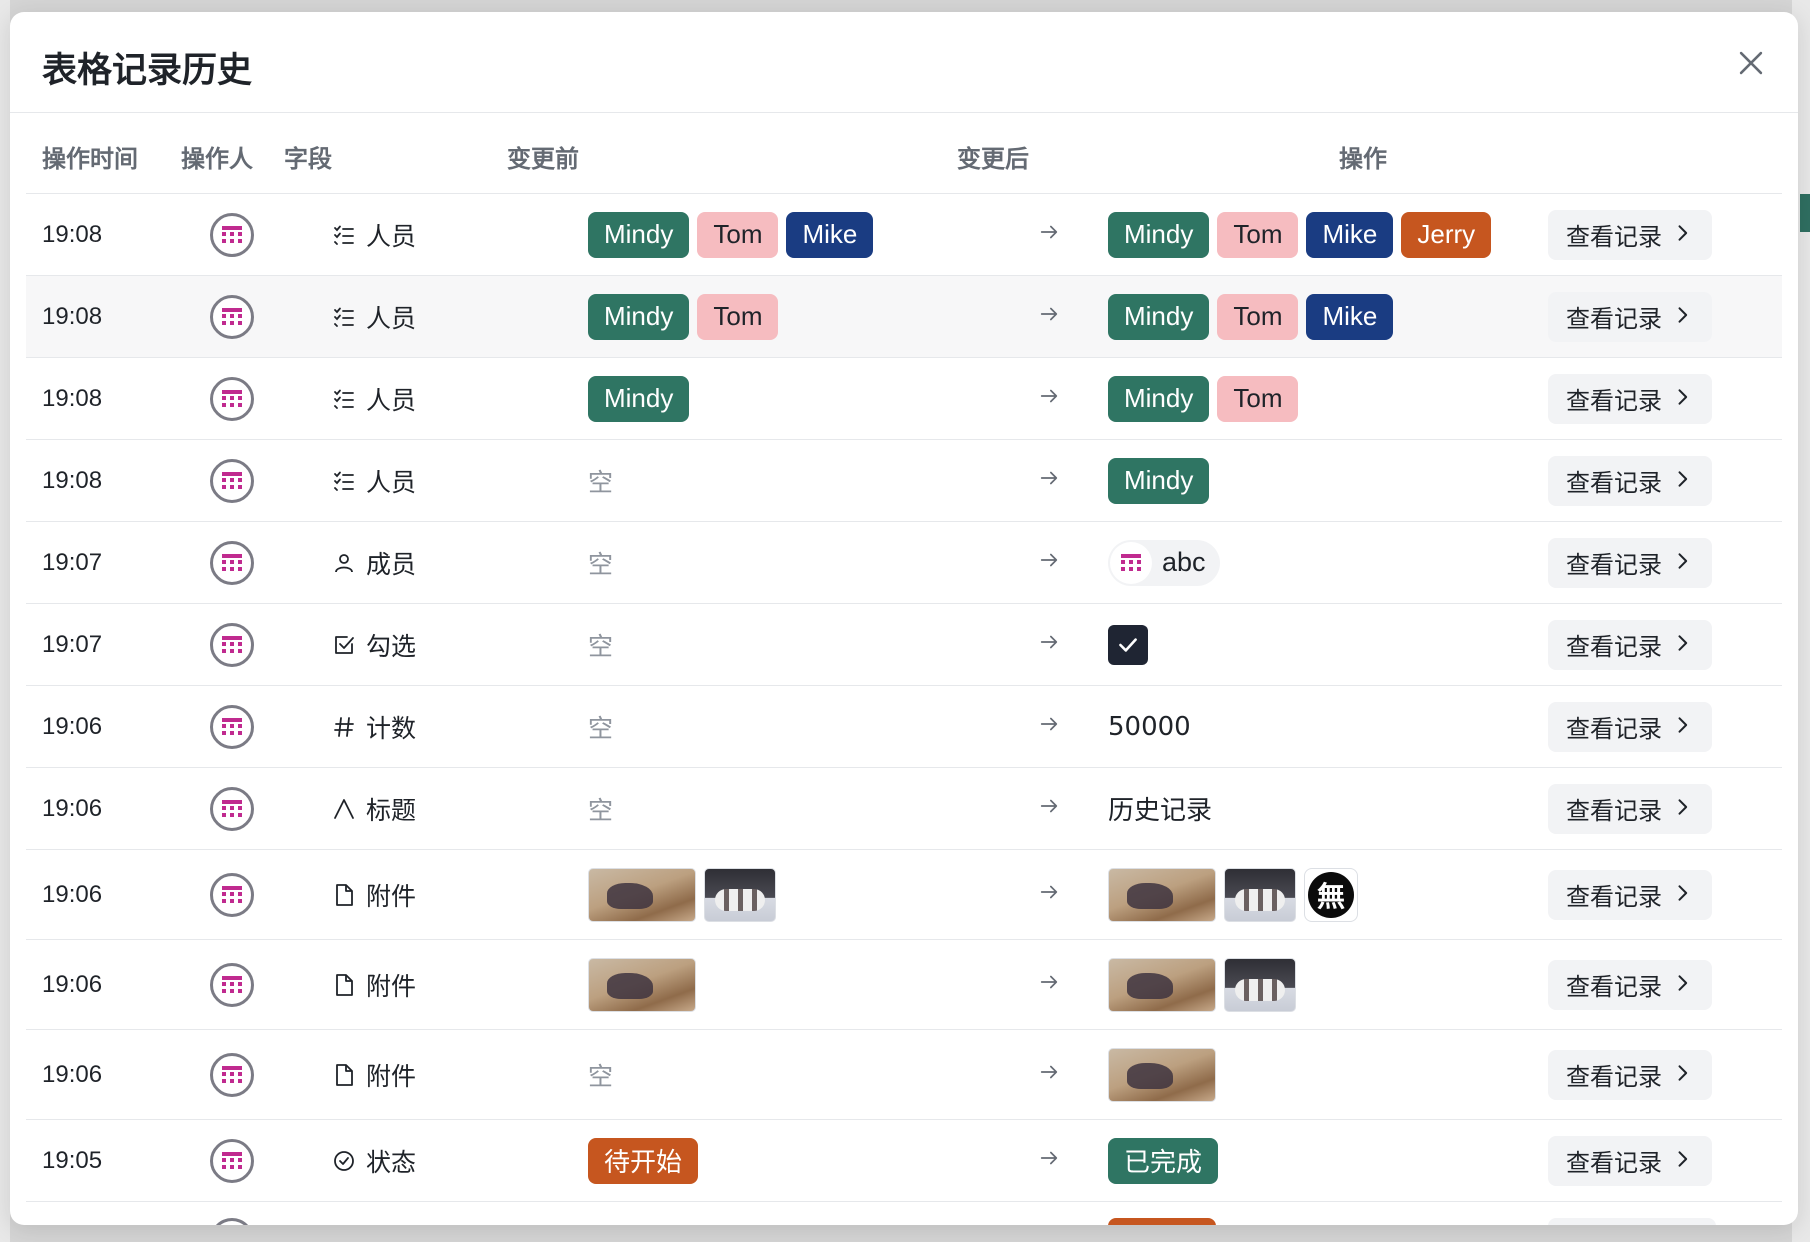 Image resolution: width=1810 pixels, height=1242 pixels. Describe the element at coordinates (1632, 1221) in the screenshot. I see `view-record-button` at that location.